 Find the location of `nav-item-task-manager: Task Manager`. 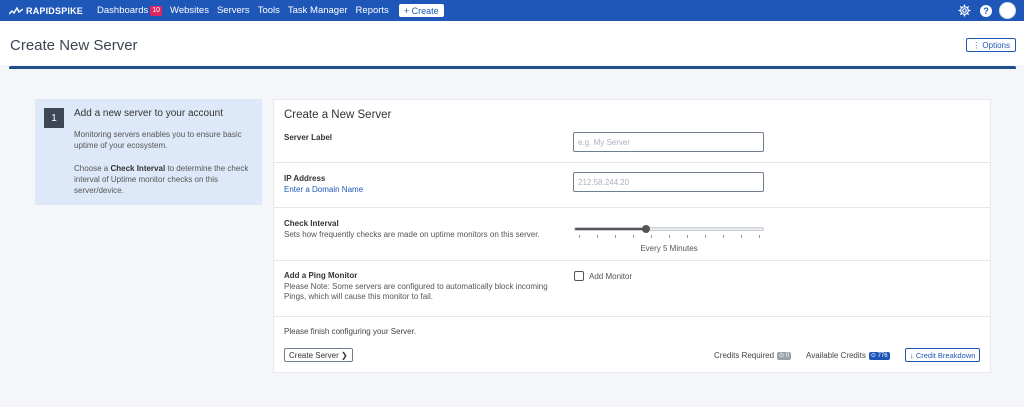

nav-item-task-manager: Task Manager is located at coordinates (318, 10).